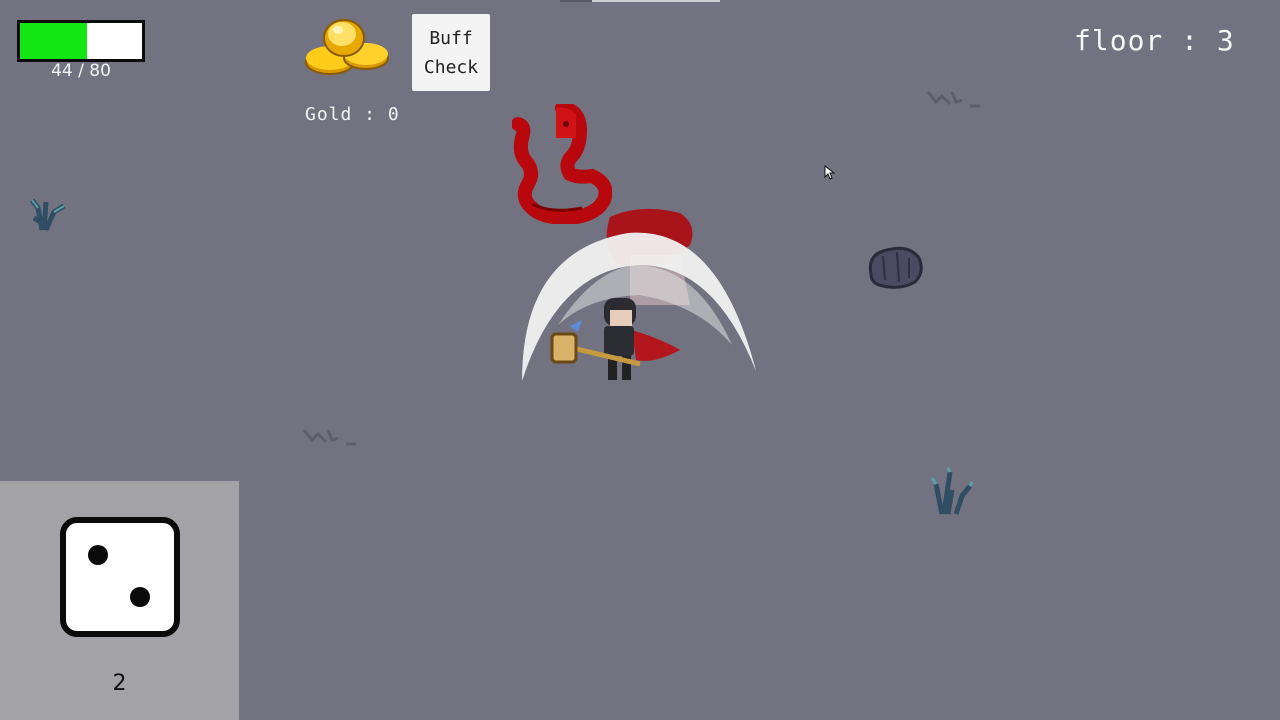  What do you see at coordinates (119, 683) in the screenshot?
I see `dice-value: 2` at bounding box center [119, 683].